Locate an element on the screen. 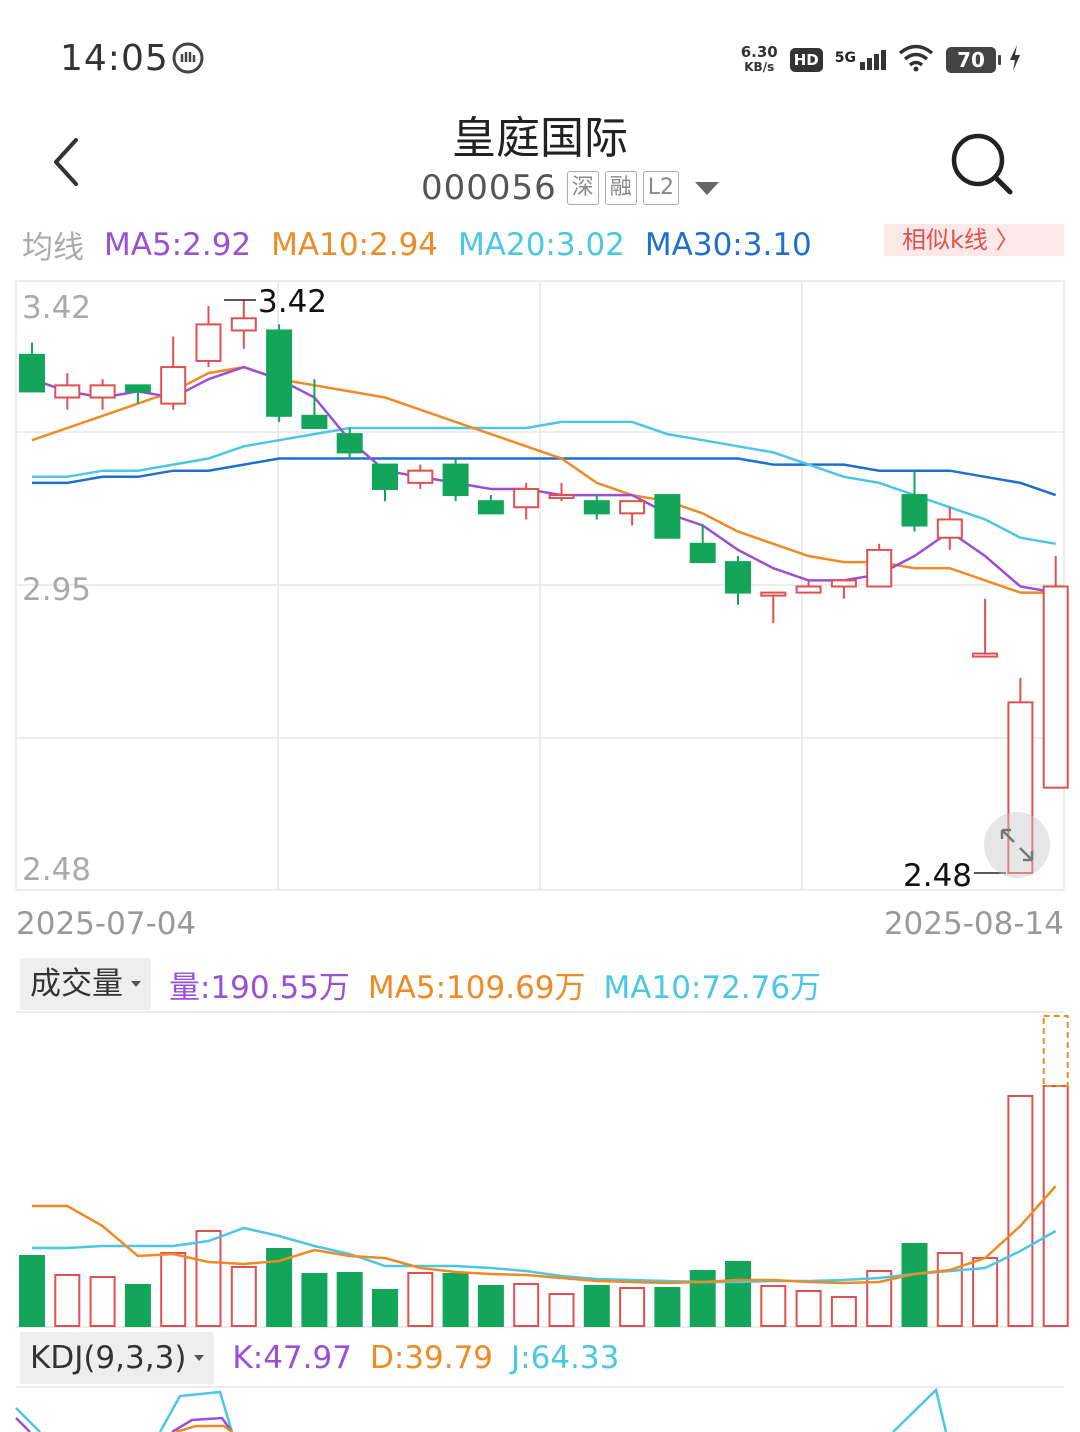  start-date: 2025-07-04 is located at coordinates (106, 924).